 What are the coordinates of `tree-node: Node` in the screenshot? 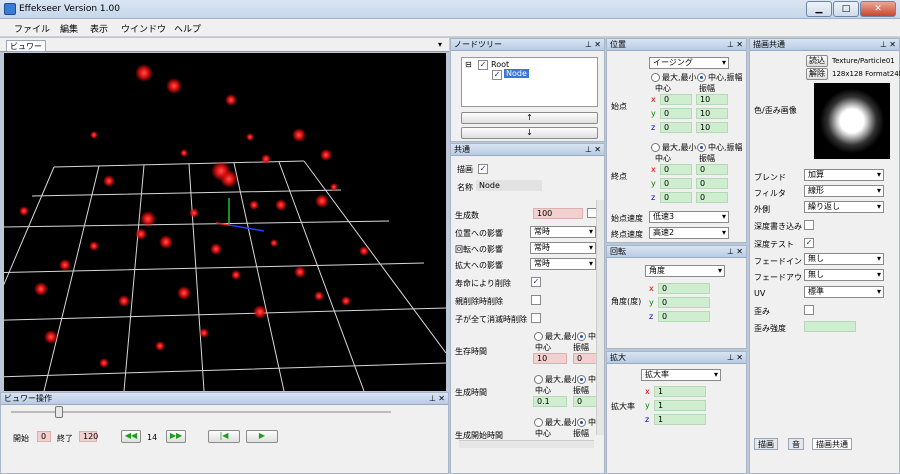 It's located at (516, 73).